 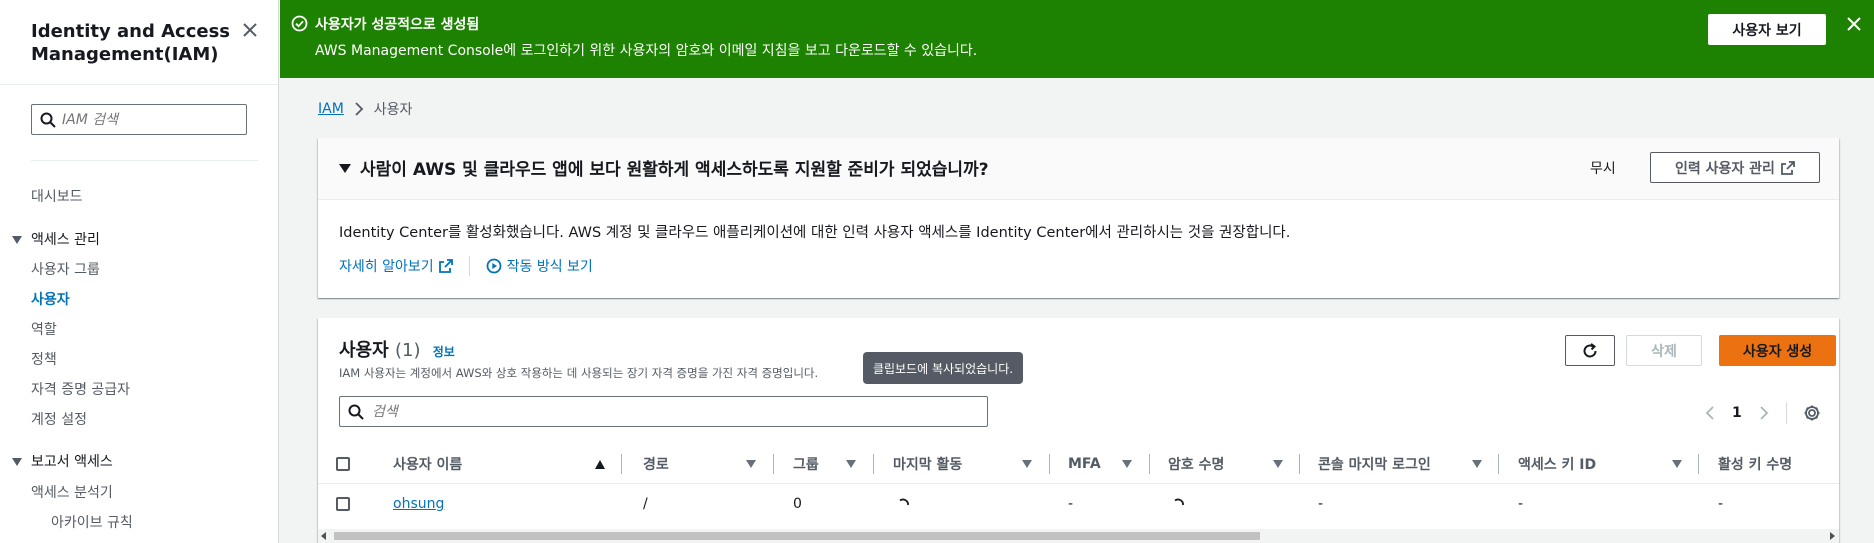 I want to click on column-header-console-last-login: 콘솔 마지막 로그인, so click(x=1374, y=464).